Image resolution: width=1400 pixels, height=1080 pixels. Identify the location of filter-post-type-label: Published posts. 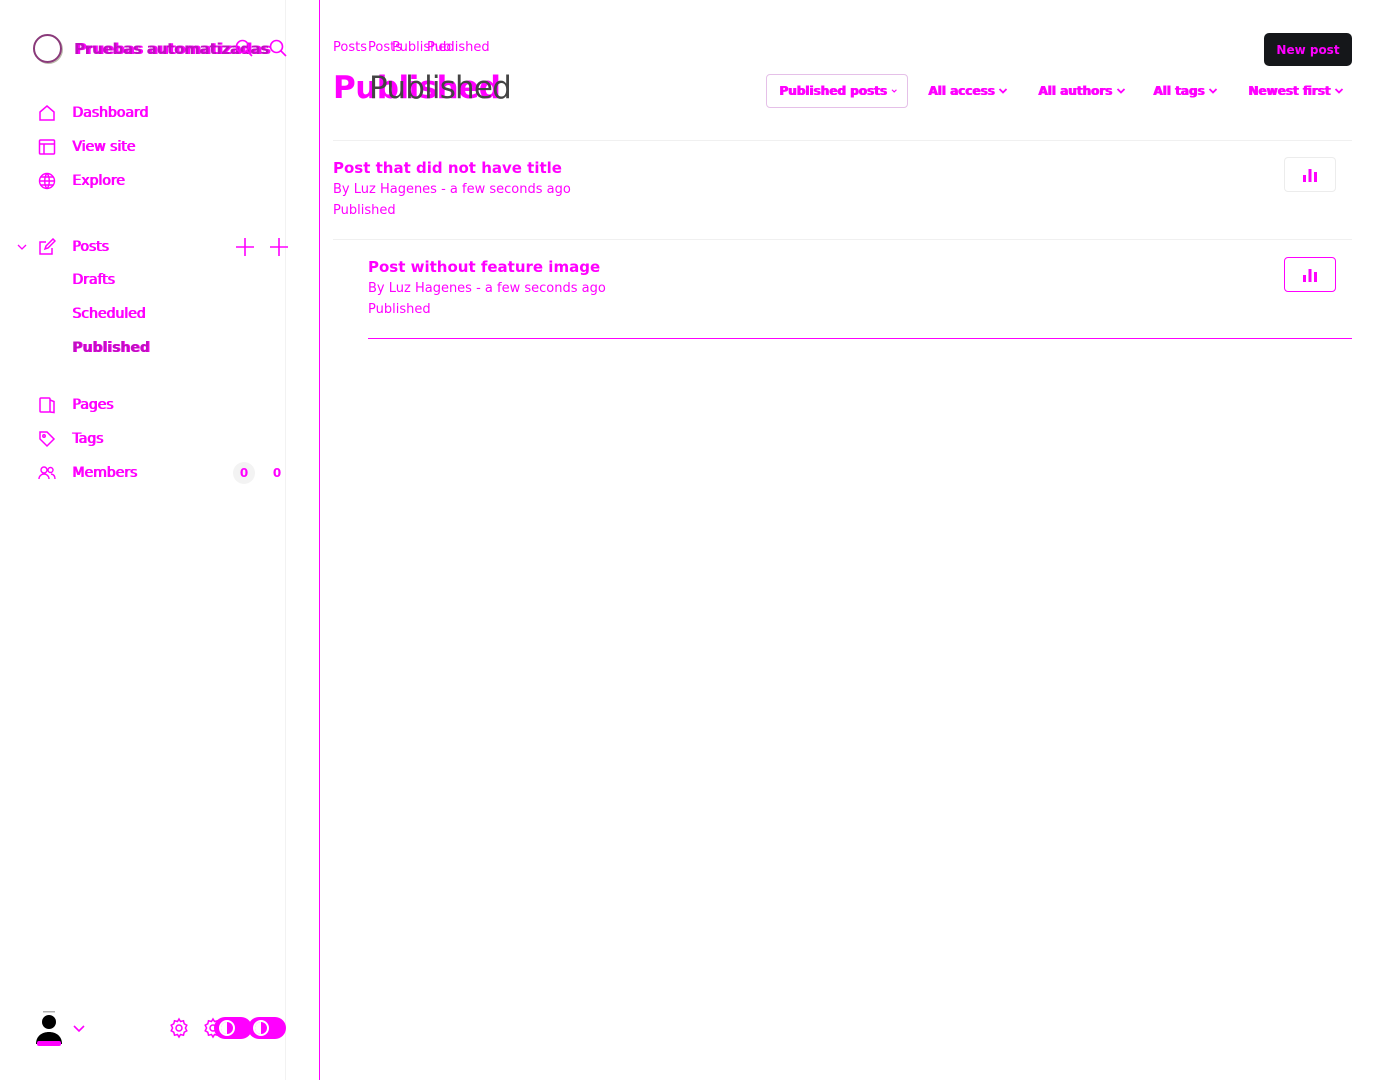
(833, 91).